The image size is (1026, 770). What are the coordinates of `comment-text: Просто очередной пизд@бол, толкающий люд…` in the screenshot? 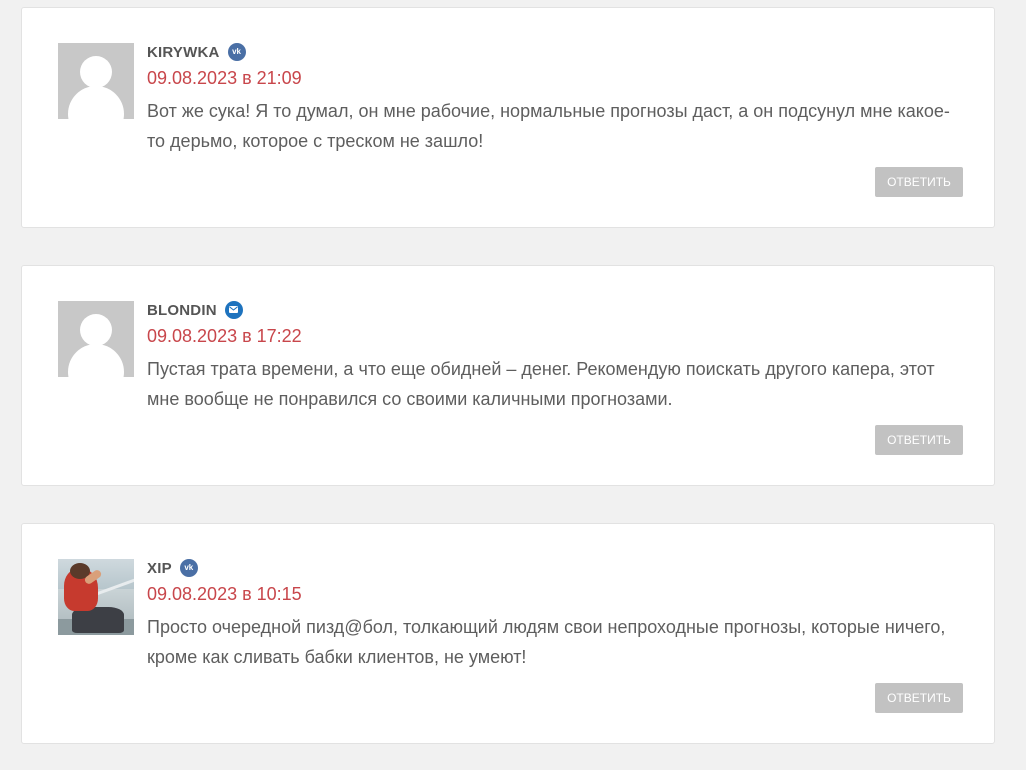 It's located at (546, 642).